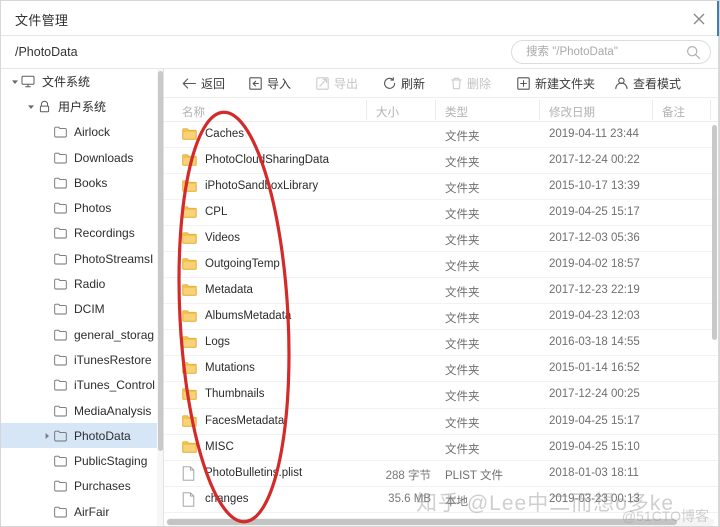  I want to click on sidebar-scrollbar-thumb, so click(160, 261).